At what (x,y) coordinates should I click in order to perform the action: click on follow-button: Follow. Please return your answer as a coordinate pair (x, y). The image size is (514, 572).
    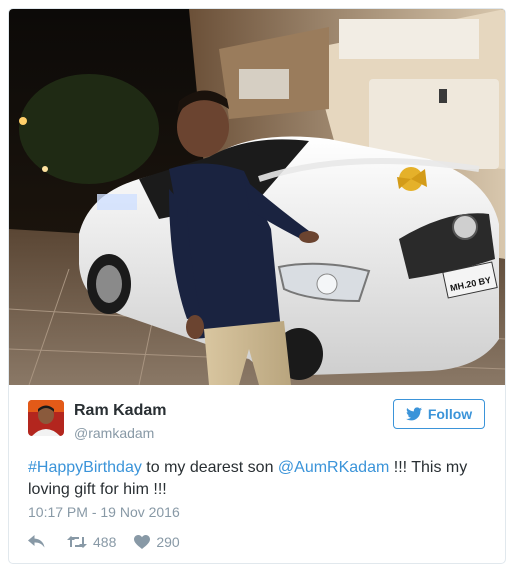
    Looking at the image, I should click on (439, 414).